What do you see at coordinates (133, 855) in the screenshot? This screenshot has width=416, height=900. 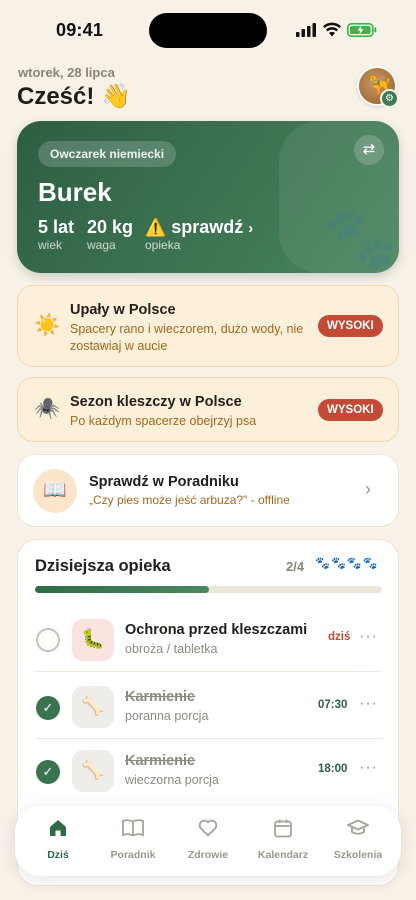 I see `tab-label: Poradnik` at bounding box center [133, 855].